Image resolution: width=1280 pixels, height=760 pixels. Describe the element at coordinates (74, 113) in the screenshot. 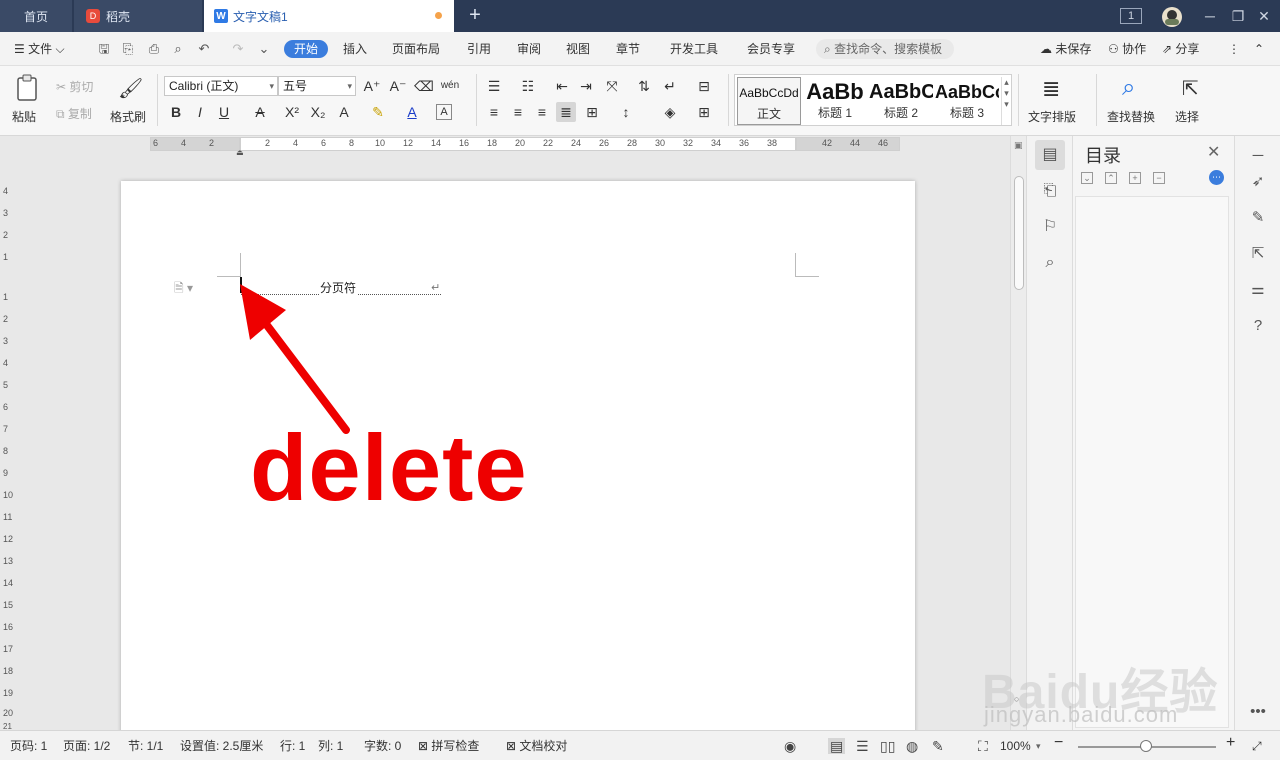

I see `copy-button: ⧉ 复制` at that location.